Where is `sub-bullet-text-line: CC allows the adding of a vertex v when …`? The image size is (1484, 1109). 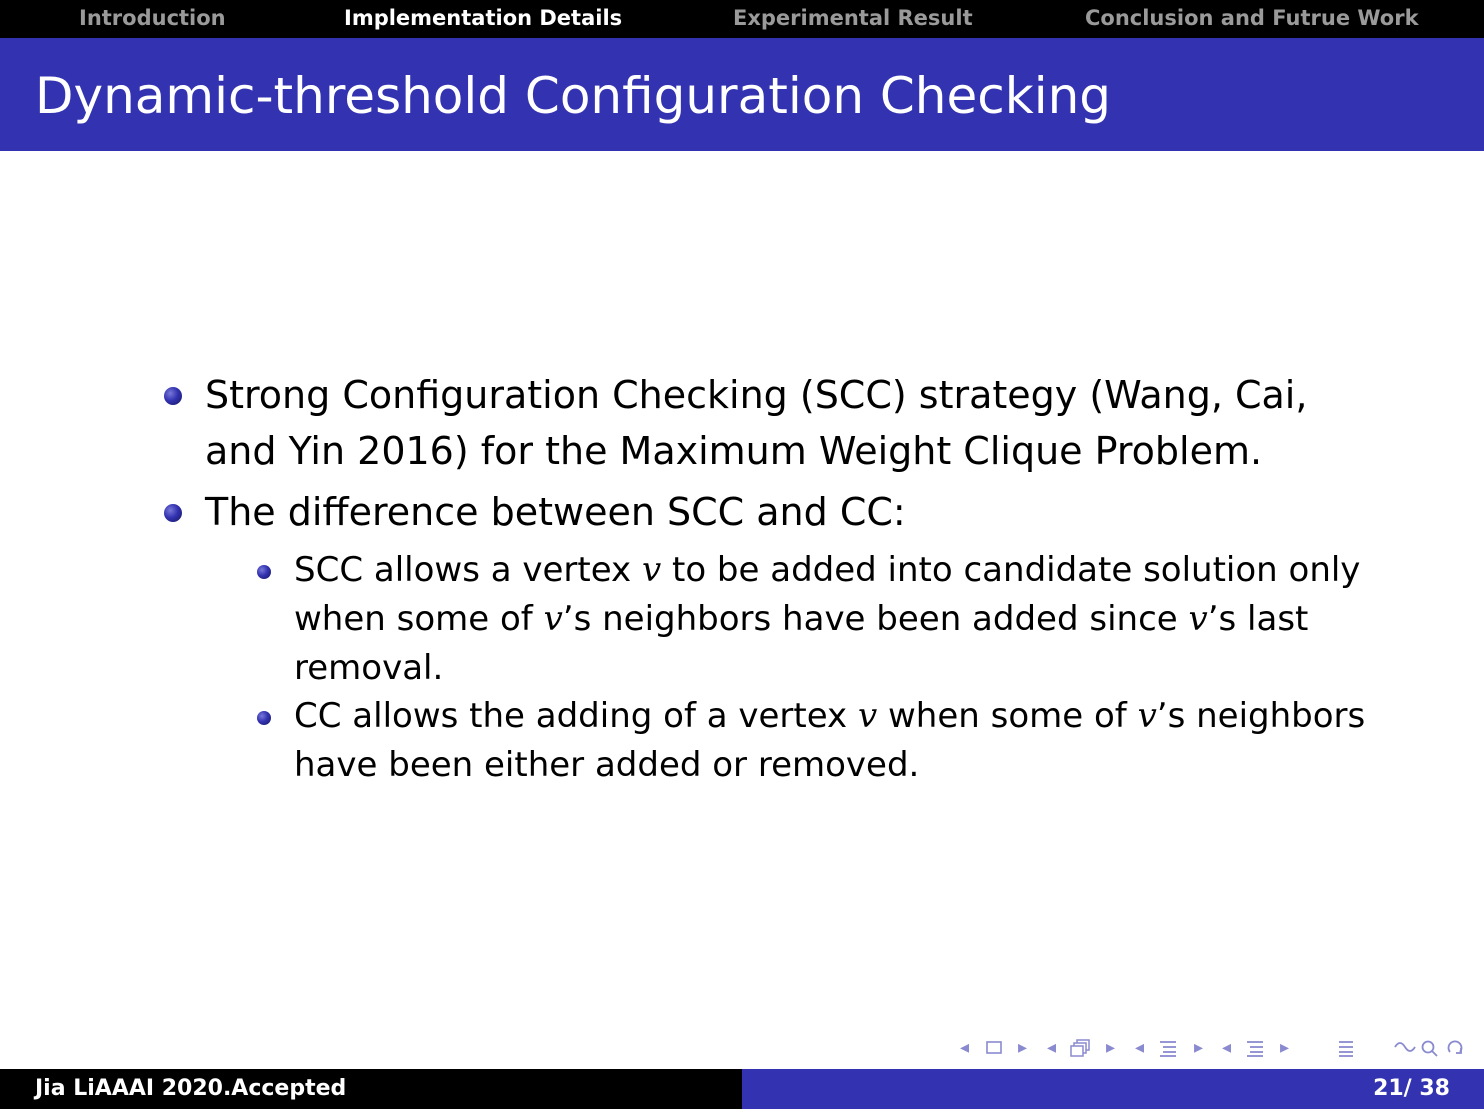
sub-bullet-text-line: CC allows the adding of a vertex v when … is located at coordinates (830, 716).